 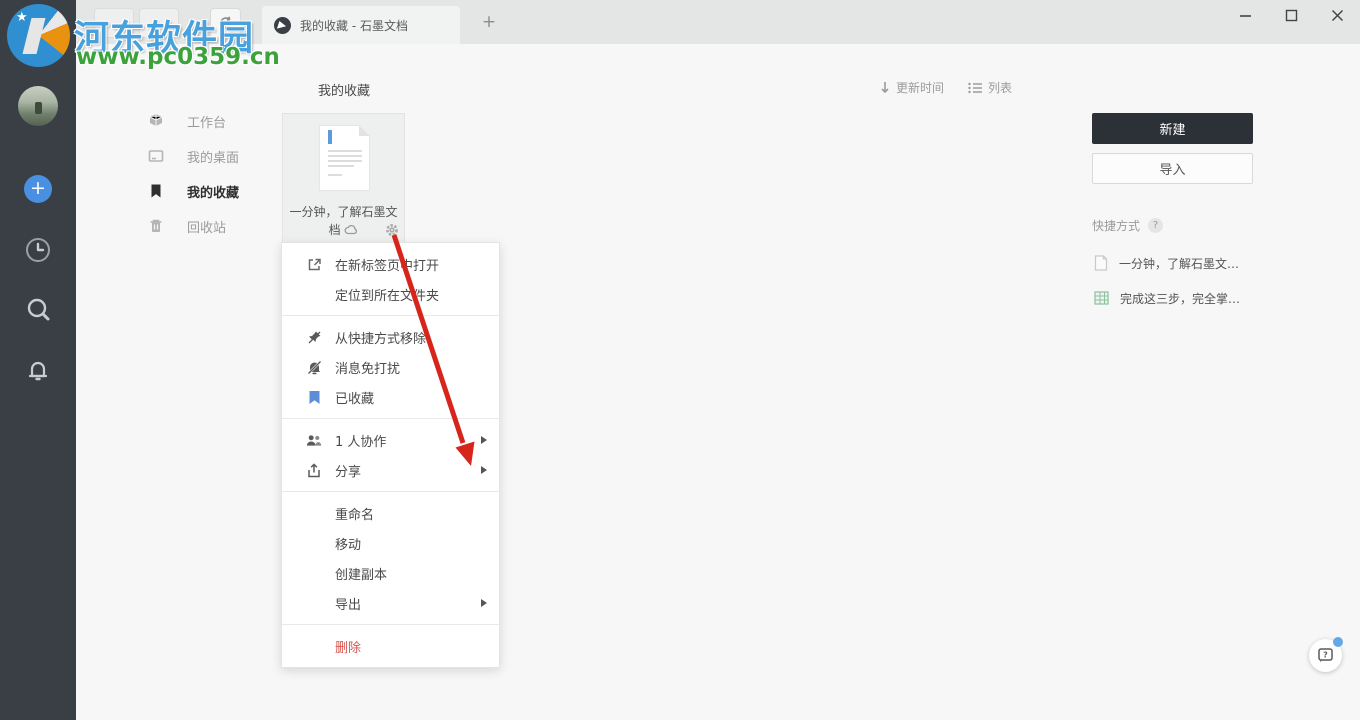 What do you see at coordinates (390, 294) in the screenshot?
I see `menu-item-locate-folder: 定位到所在文件夹` at bounding box center [390, 294].